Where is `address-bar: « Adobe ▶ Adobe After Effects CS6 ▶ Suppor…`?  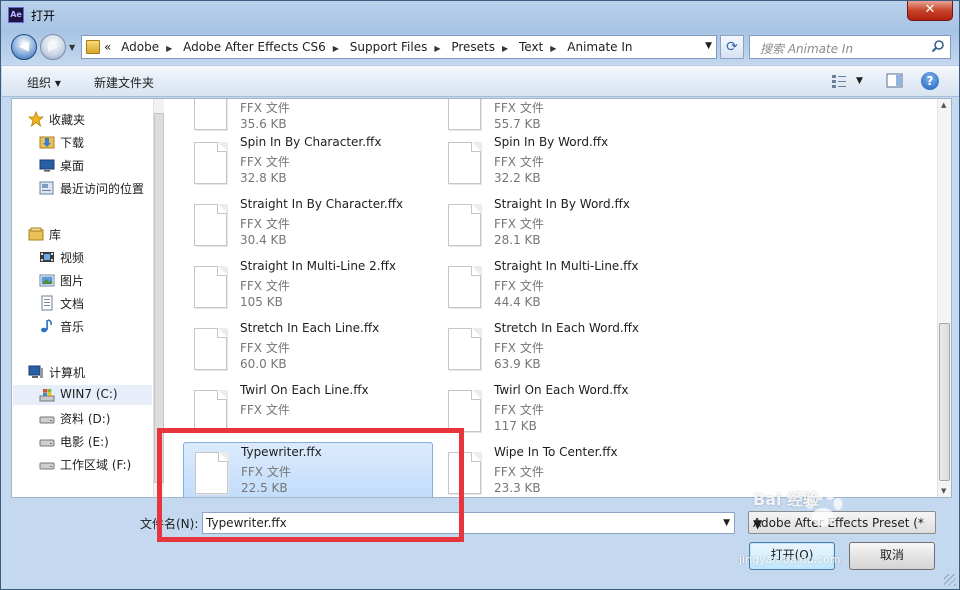
address-bar: « Adobe ▶ Adobe After Effects CS6 ▶ Suppor… is located at coordinates (399, 47).